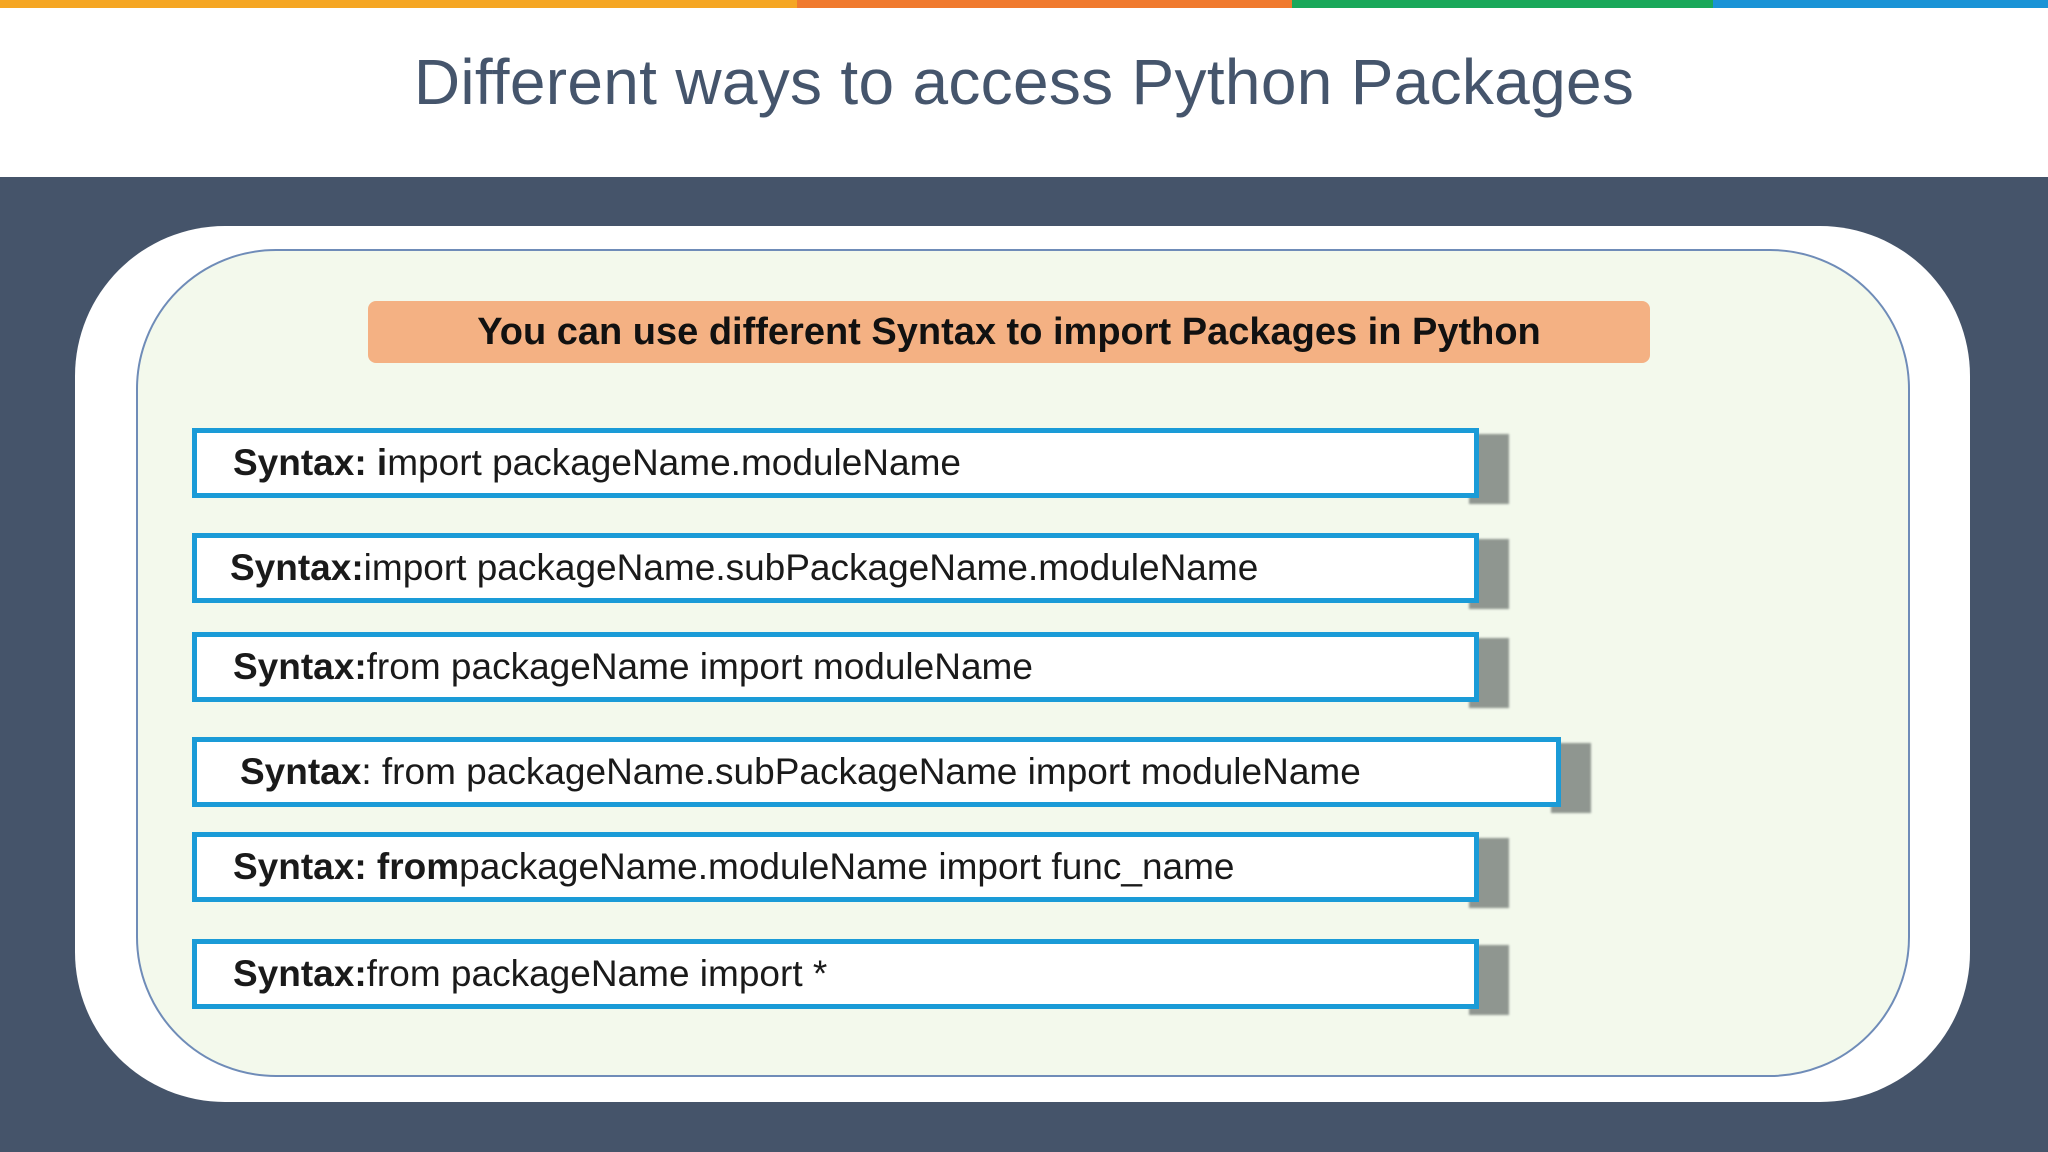  What do you see at coordinates (398, 4) in the screenshot?
I see `stripe-segment-orange` at bounding box center [398, 4].